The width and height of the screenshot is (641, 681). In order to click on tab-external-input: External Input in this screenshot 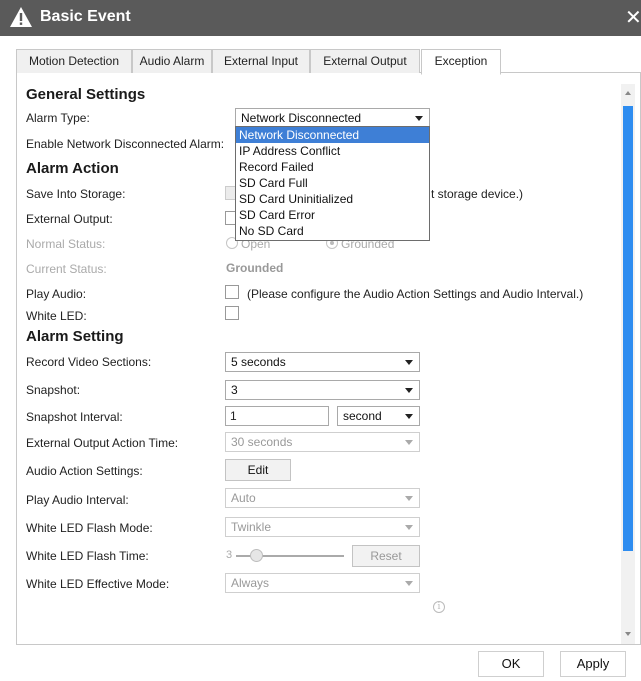, I will do `click(261, 61)`.